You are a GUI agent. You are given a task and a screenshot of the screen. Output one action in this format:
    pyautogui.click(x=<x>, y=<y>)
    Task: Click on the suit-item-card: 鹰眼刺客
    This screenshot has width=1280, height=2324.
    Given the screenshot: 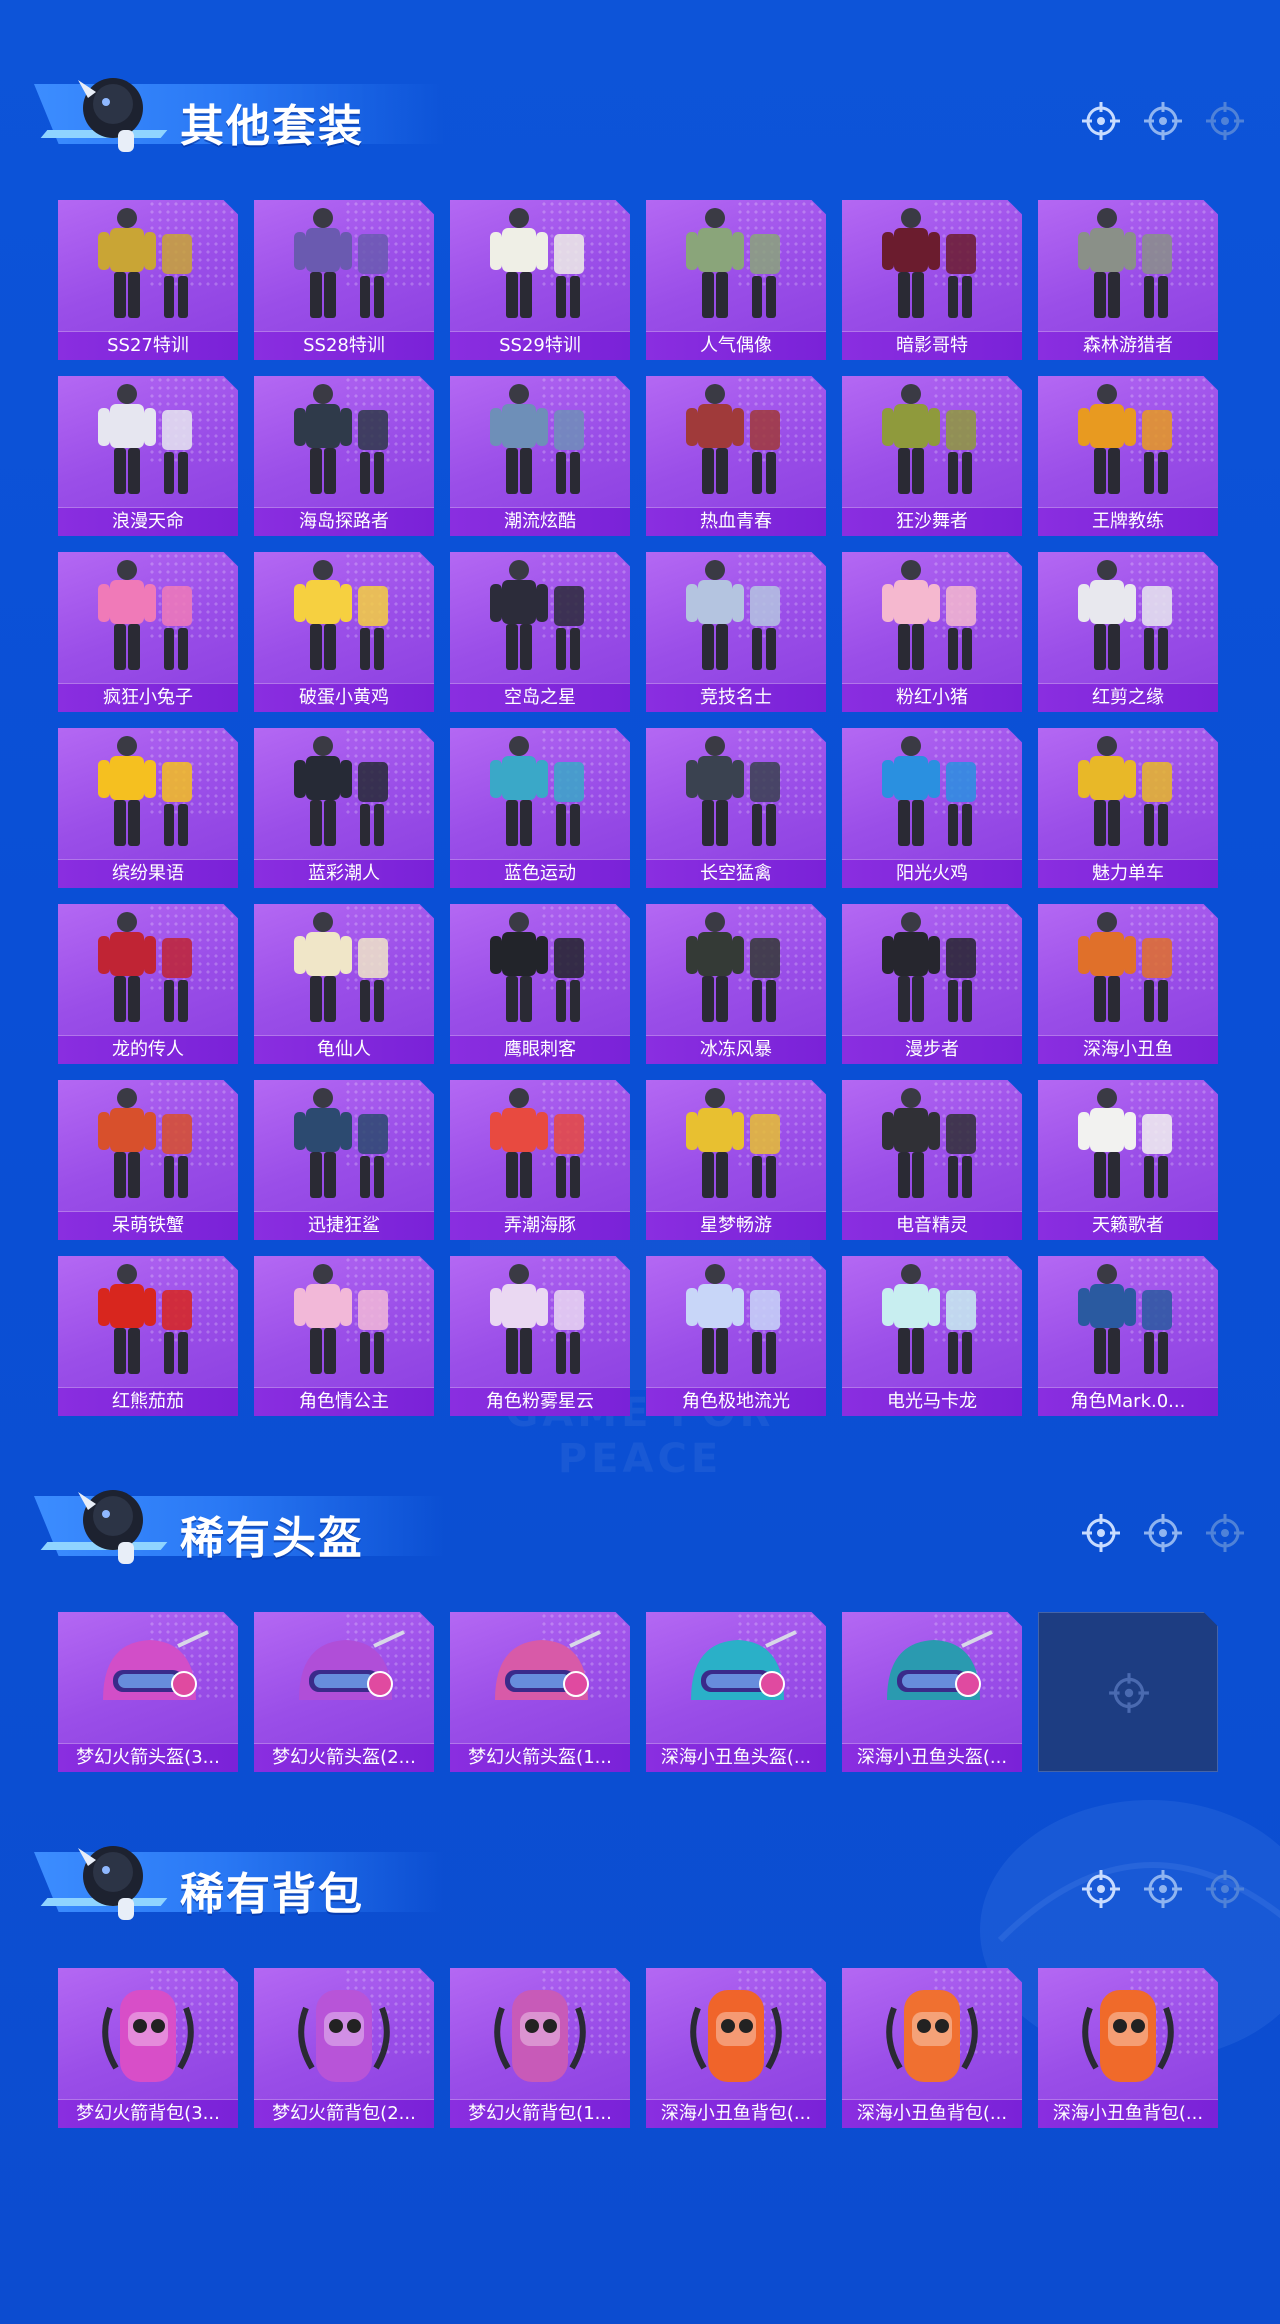 What is the action you would take?
    pyautogui.click(x=540, y=984)
    